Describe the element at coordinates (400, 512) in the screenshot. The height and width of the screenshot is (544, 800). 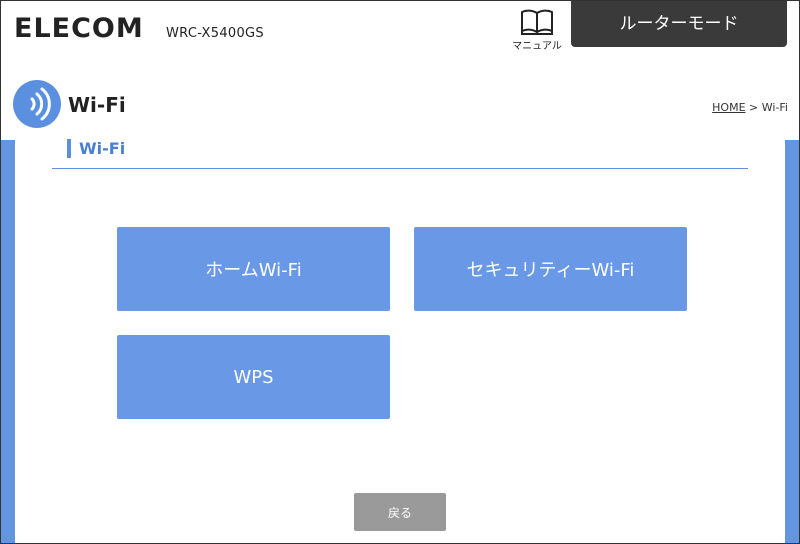
I see `back-button: 戻る` at that location.